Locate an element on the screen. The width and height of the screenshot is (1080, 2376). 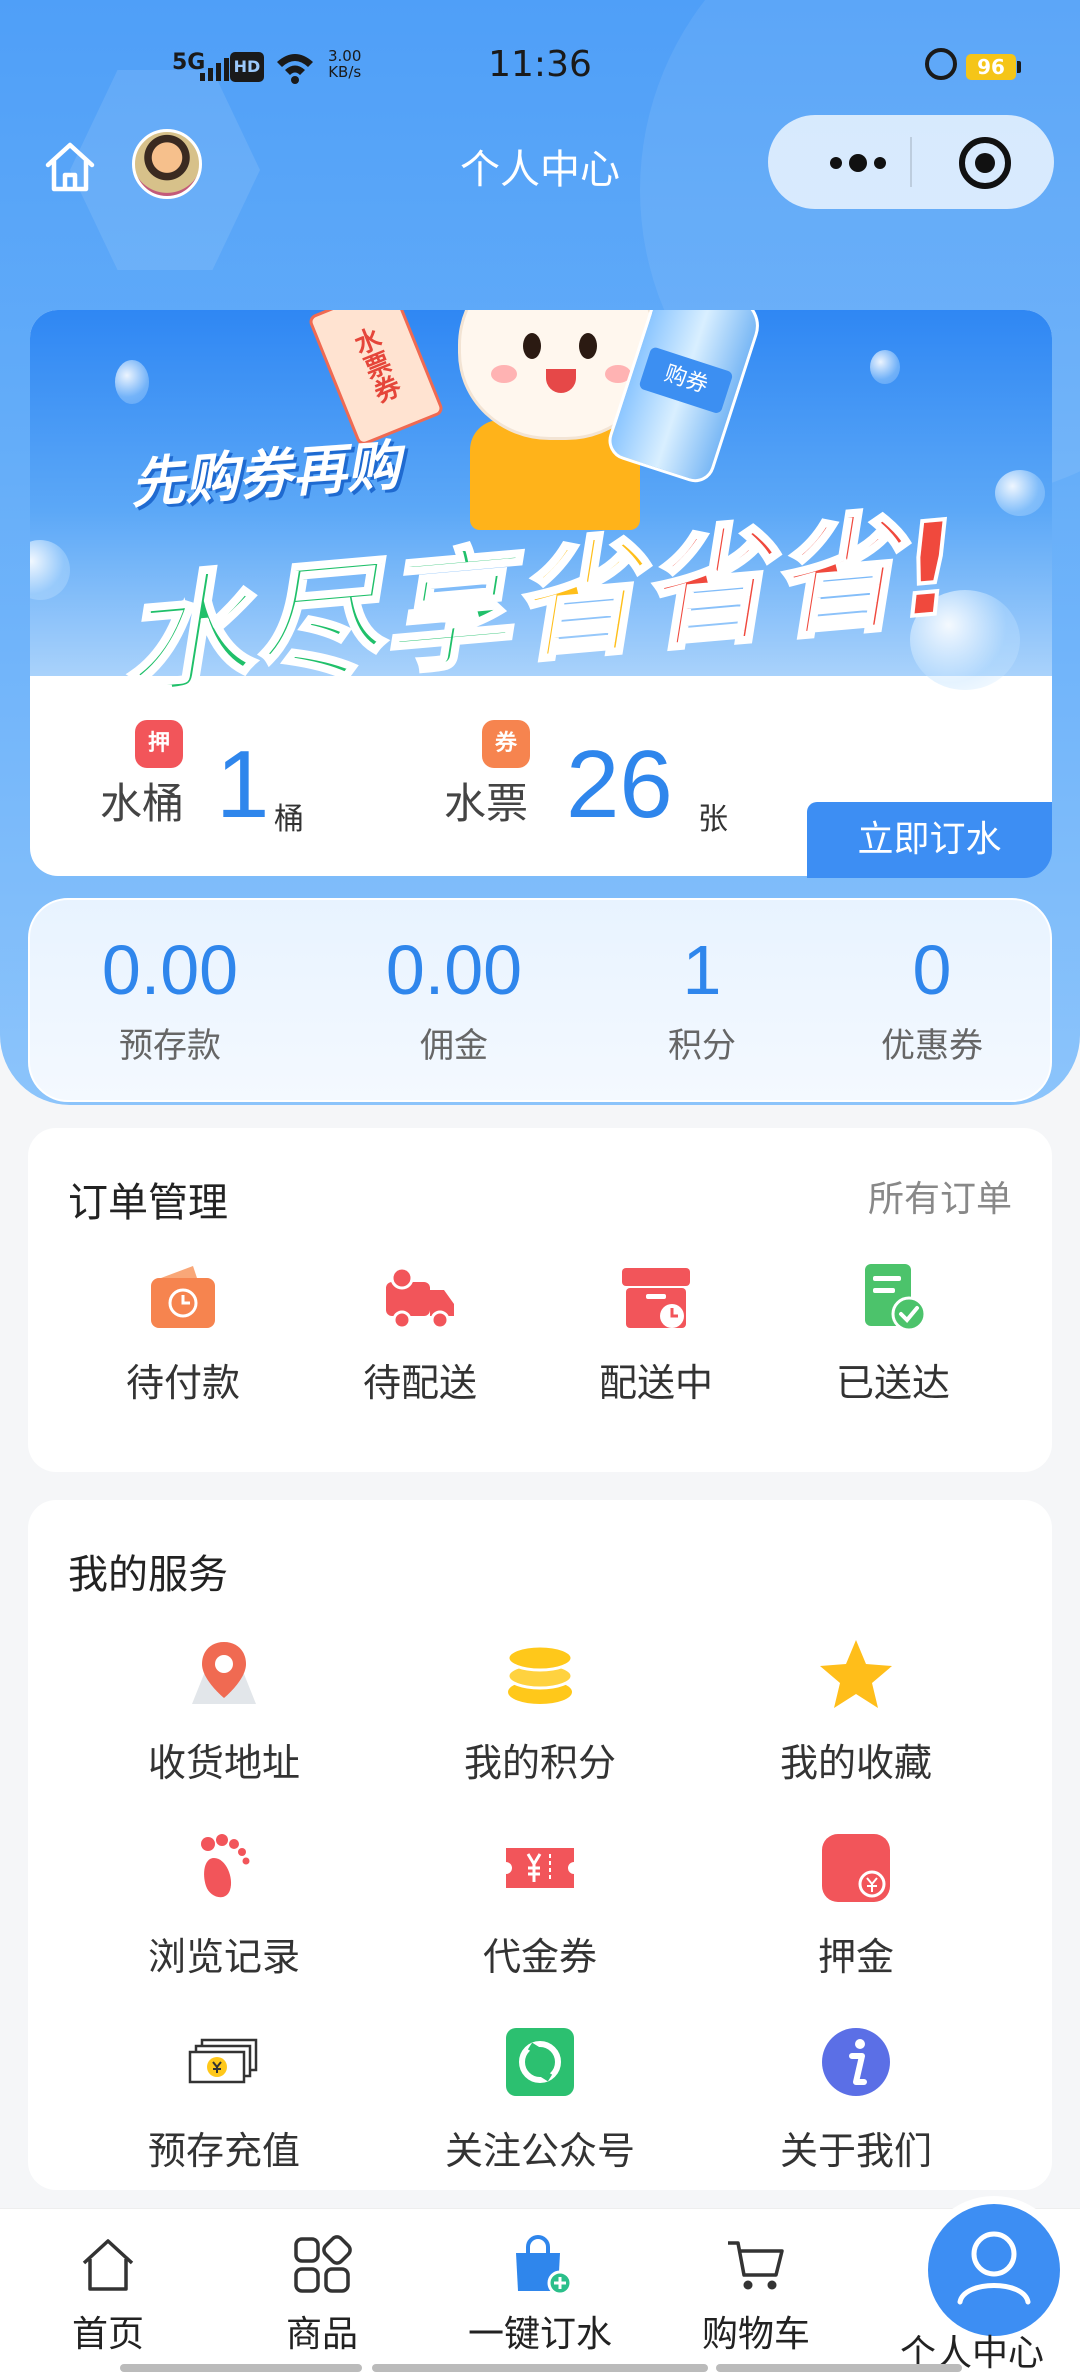
ticket-count: 26 is located at coordinates (619, 784).